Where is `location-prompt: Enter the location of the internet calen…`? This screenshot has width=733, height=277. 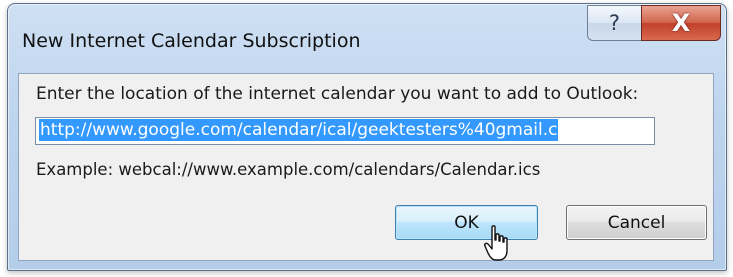 location-prompt: Enter the location of the internet calen… is located at coordinates (337, 94).